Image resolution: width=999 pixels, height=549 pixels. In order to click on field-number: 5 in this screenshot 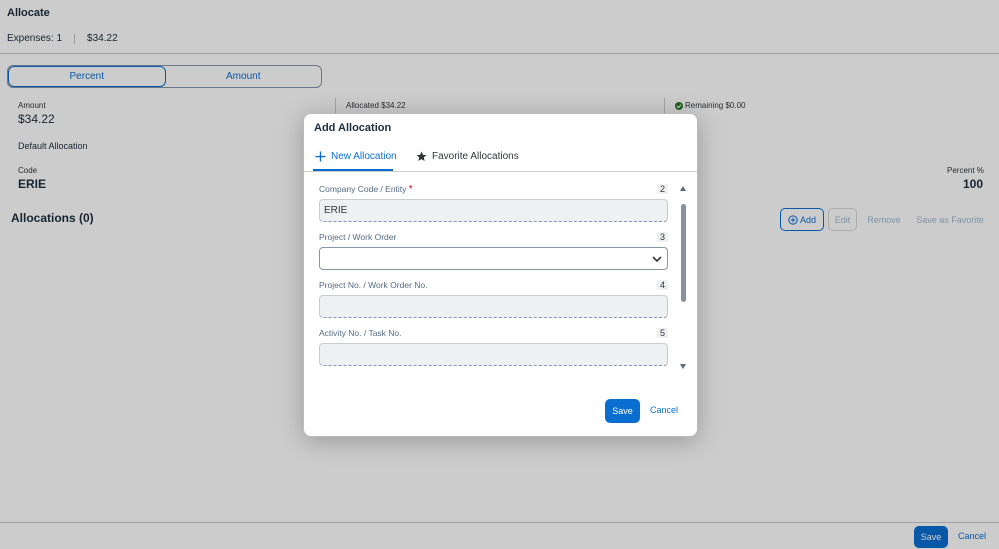, I will do `click(662, 333)`.